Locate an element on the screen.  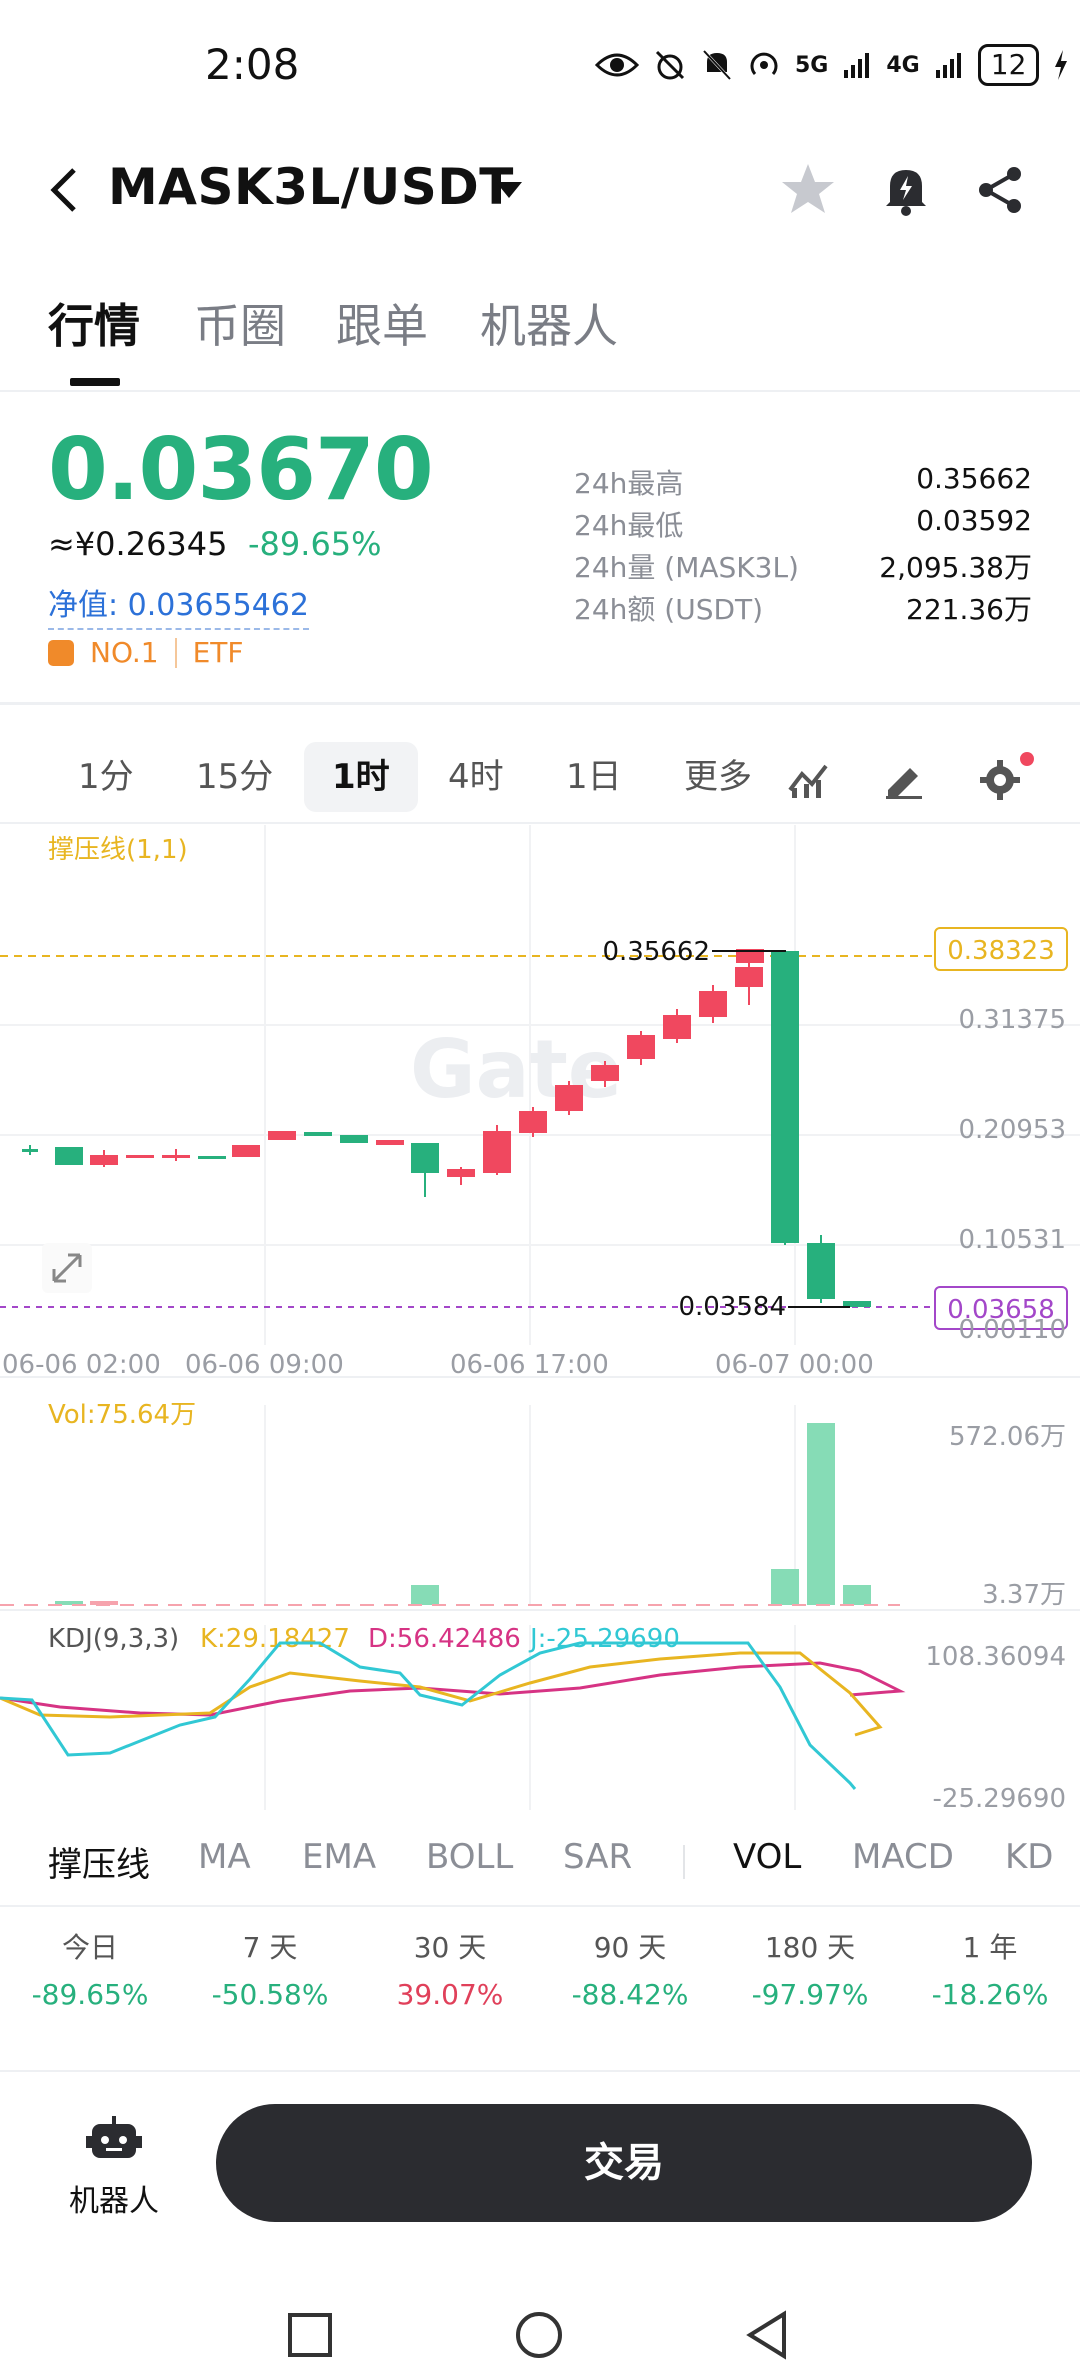
chevron-down-icon is located at coordinates (509, 190).